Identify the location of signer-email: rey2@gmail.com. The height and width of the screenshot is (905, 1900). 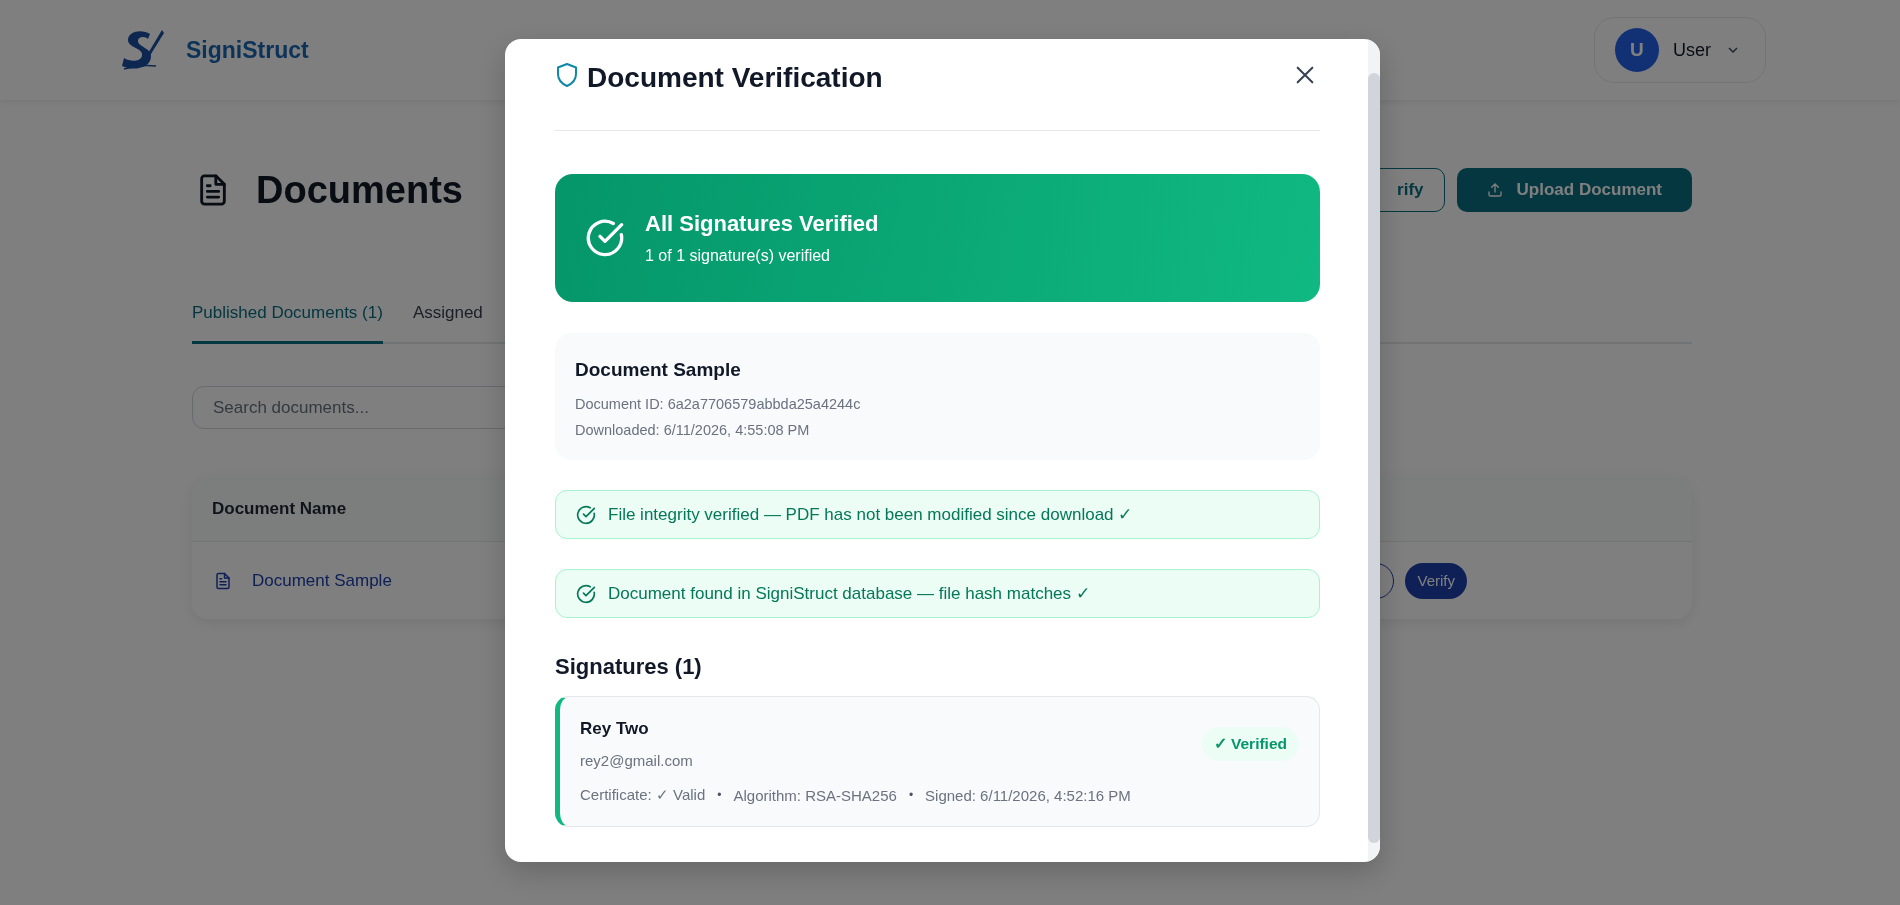
(637, 760).